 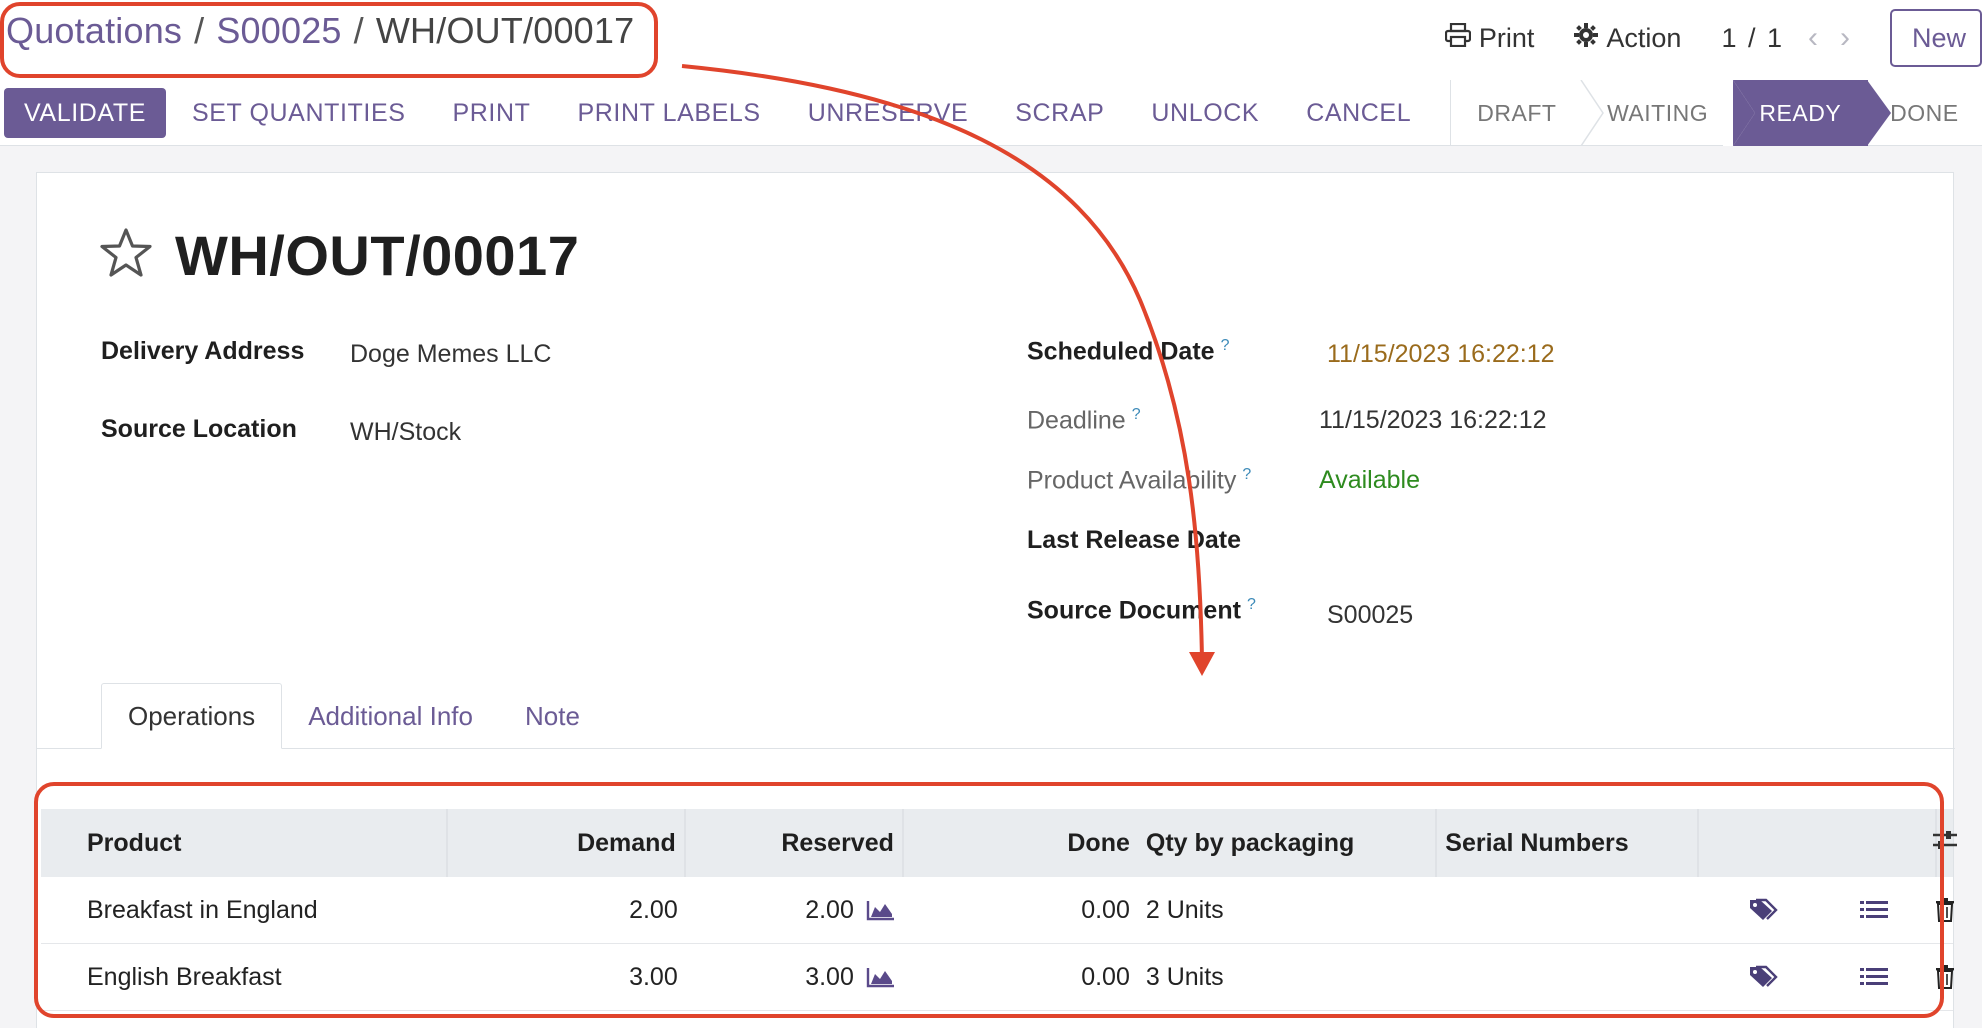 What do you see at coordinates (199, 429) in the screenshot?
I see `source-location-label: Source Location` at bounding box center [199, 429].